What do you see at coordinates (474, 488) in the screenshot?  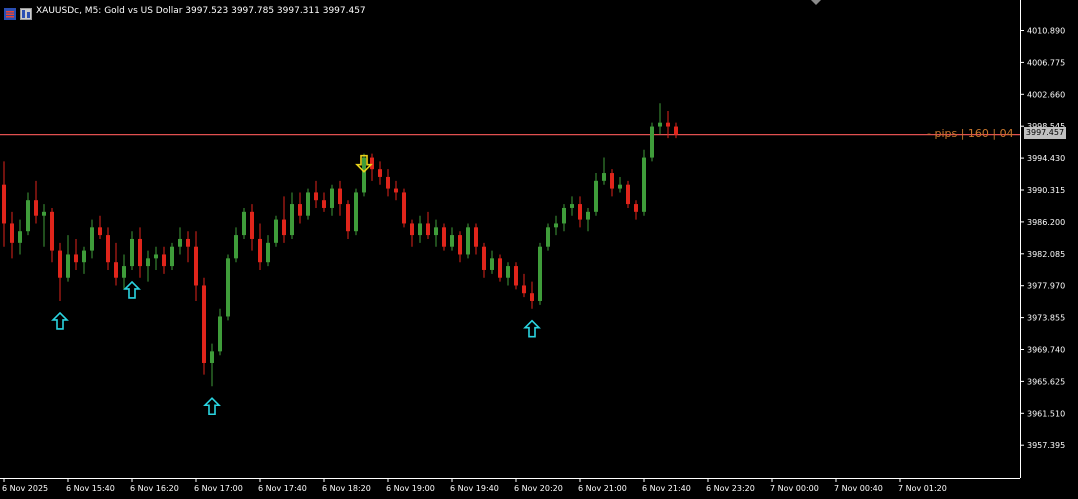 I see `time-tick-label: 6 Nov 19:40` at bounding box center [474, 488].